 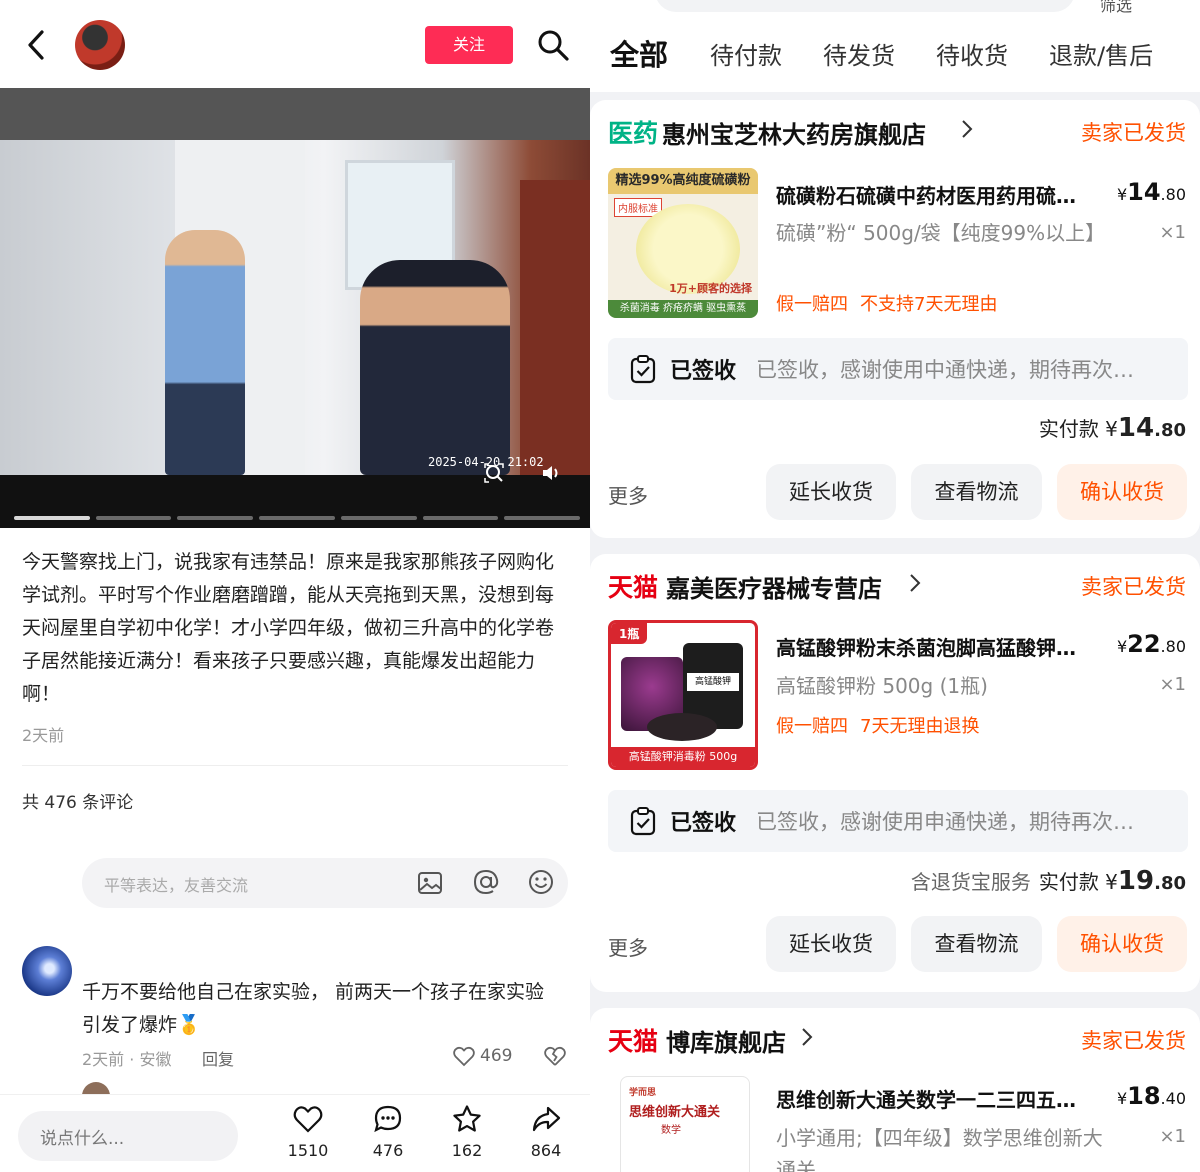 What do you see at coordinates (746, 53) in the screenshot?
I see `tab-pending-payment: 待付款` at bounding box center [746, 53].